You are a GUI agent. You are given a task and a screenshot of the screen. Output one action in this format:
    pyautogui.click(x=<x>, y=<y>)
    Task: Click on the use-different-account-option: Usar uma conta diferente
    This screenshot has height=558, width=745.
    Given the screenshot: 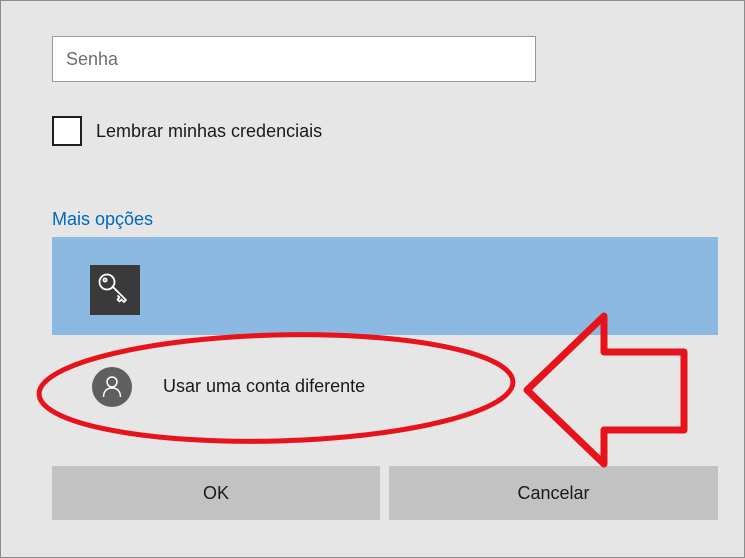 What is the action you would take?
    pyautogui.click(x=385, y=386)
    